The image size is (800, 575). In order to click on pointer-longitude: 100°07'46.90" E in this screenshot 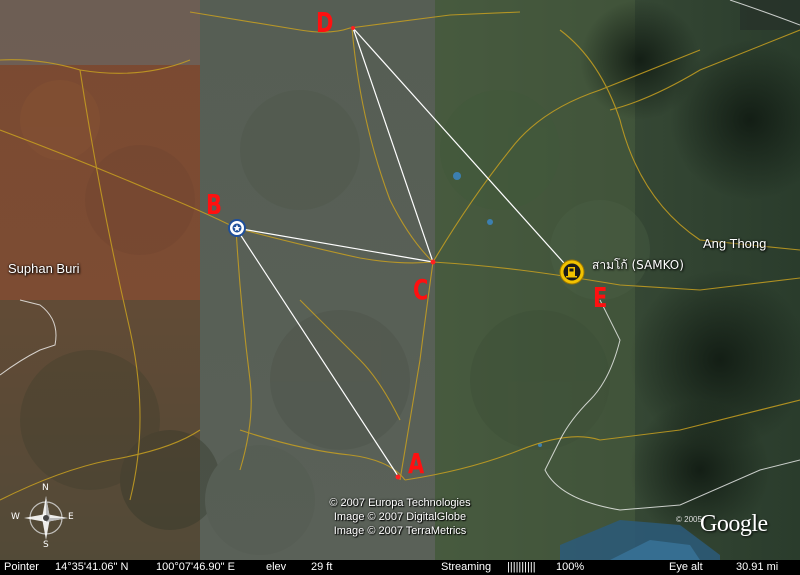, I will do `click(195, 567)`.